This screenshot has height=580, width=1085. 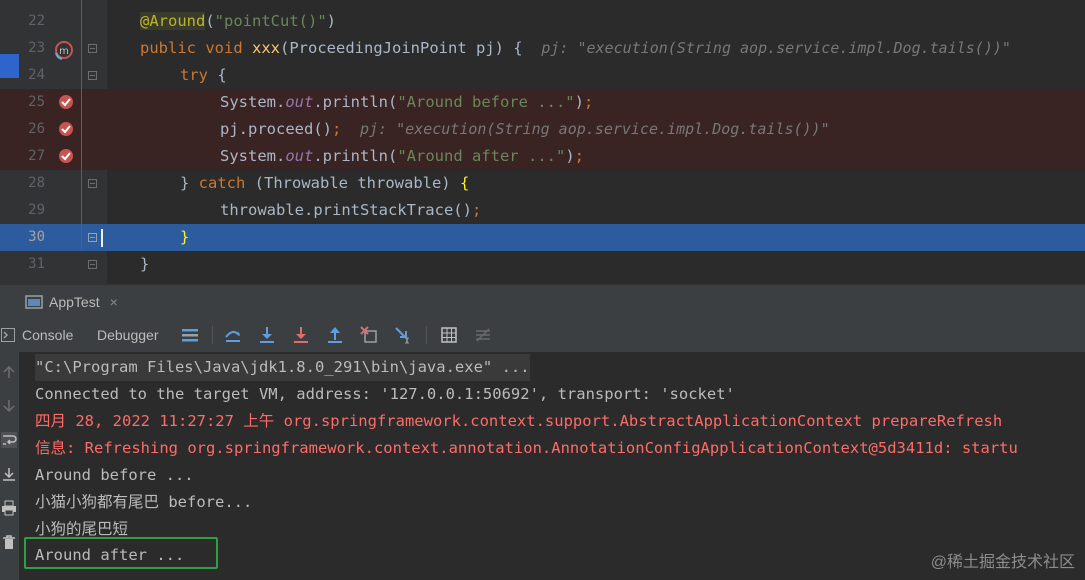 I want to click on text-caret, so click(x=102, y=238).